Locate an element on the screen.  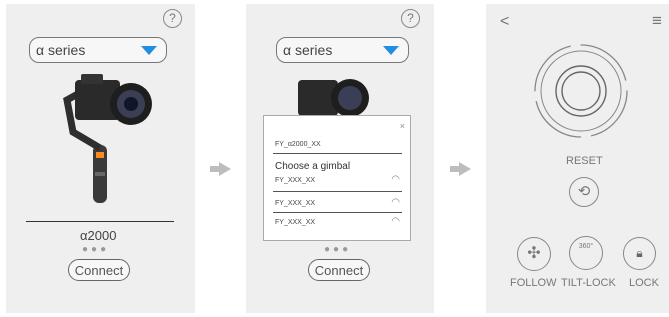
tilt-lock-button: 360° is located at coordinates (586, 253).